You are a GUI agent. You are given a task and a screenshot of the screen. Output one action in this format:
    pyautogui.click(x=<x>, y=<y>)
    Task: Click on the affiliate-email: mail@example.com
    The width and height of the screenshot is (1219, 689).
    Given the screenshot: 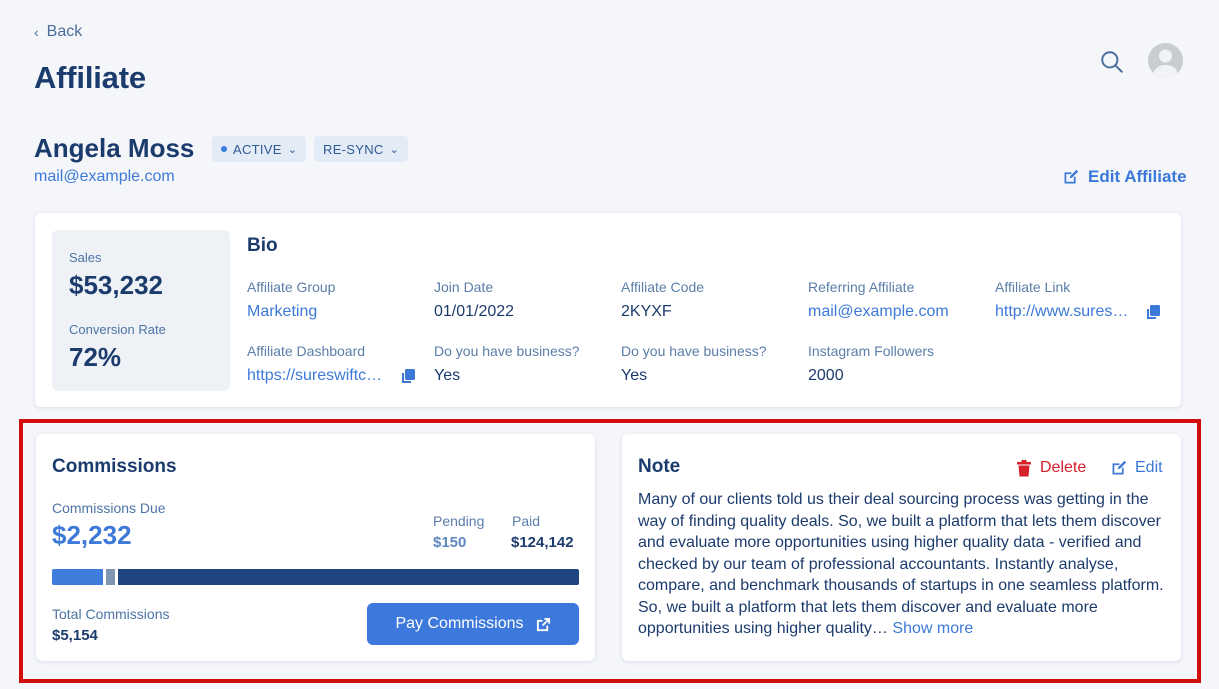 What is the action you would take?
    pyautogui.click(x=104, y=177)
    